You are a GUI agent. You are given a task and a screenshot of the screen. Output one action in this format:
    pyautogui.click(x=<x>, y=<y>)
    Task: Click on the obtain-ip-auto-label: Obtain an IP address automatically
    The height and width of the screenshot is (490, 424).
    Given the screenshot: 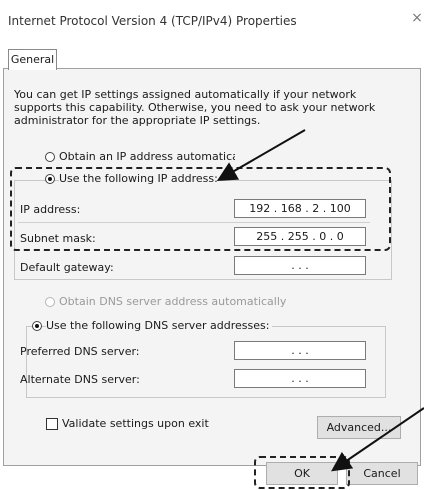 What is the action you would take?
    pyautogui.click(x=147, y=156)
    